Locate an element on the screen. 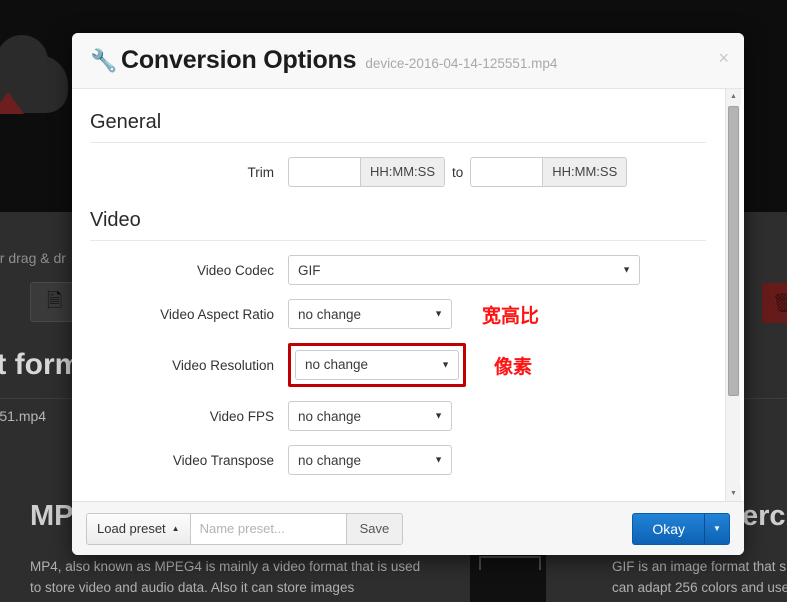 The height and width of the screenshot is (602, 787). trim-end-format-addon: HH:MM:SS is located at coordinates (585, 172).